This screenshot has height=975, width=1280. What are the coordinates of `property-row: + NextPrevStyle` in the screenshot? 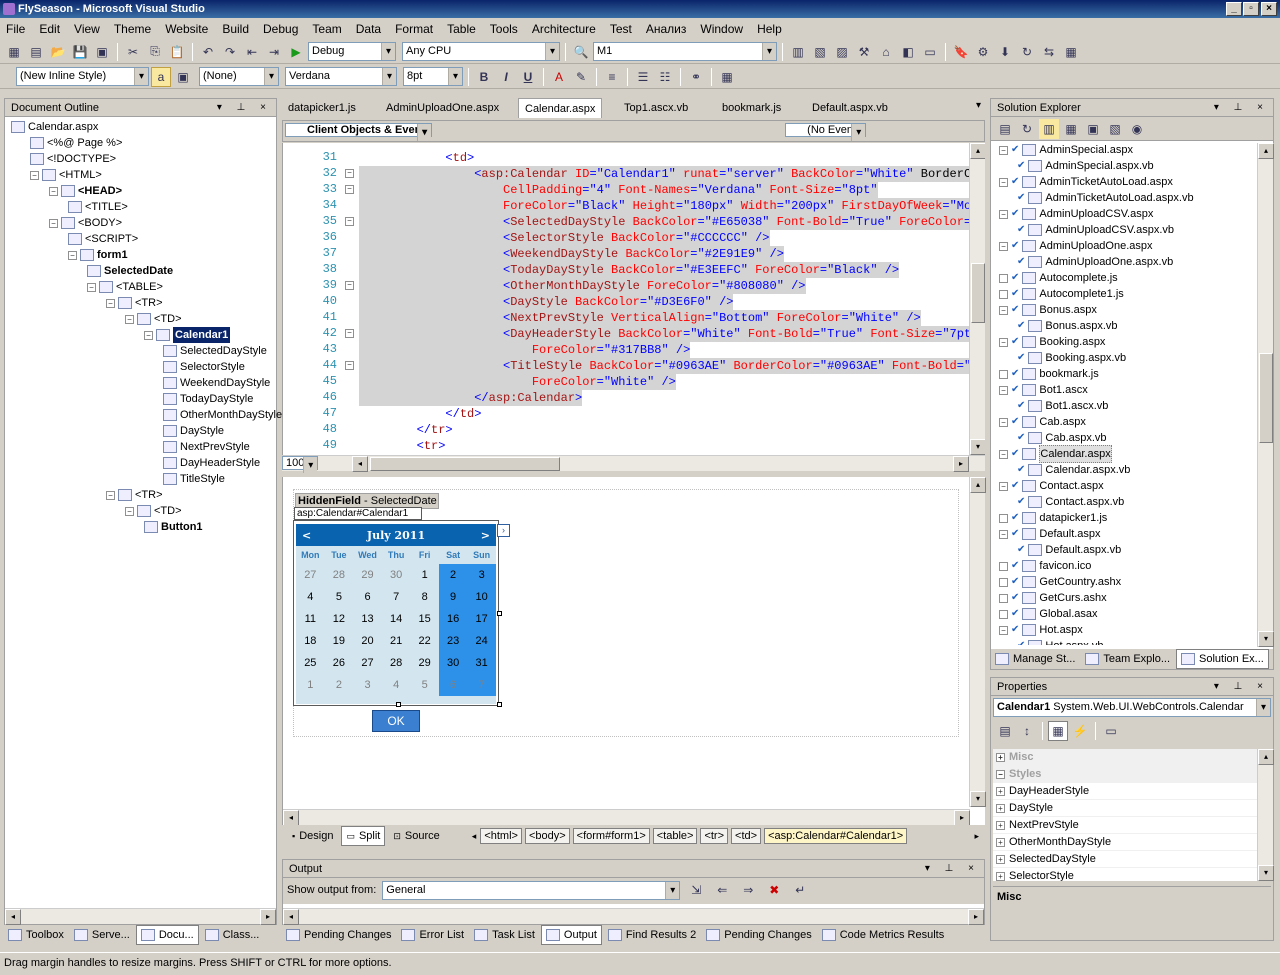 It's located at (1125, 825).